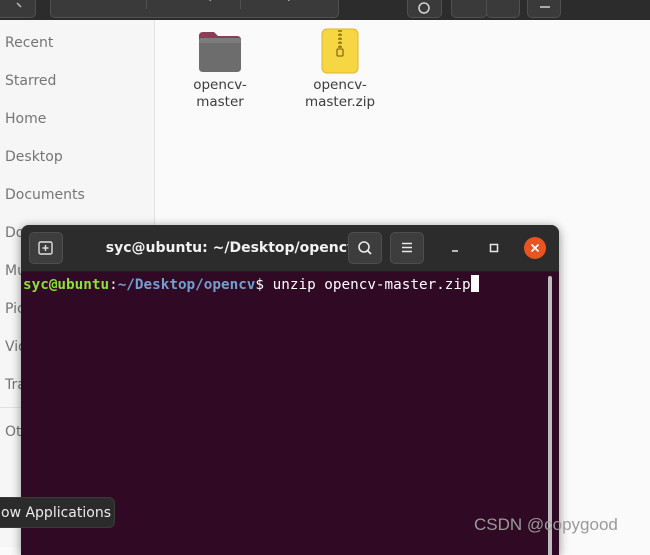  I want to click on sidebar-item-starred: Starred, so click(30, 81).